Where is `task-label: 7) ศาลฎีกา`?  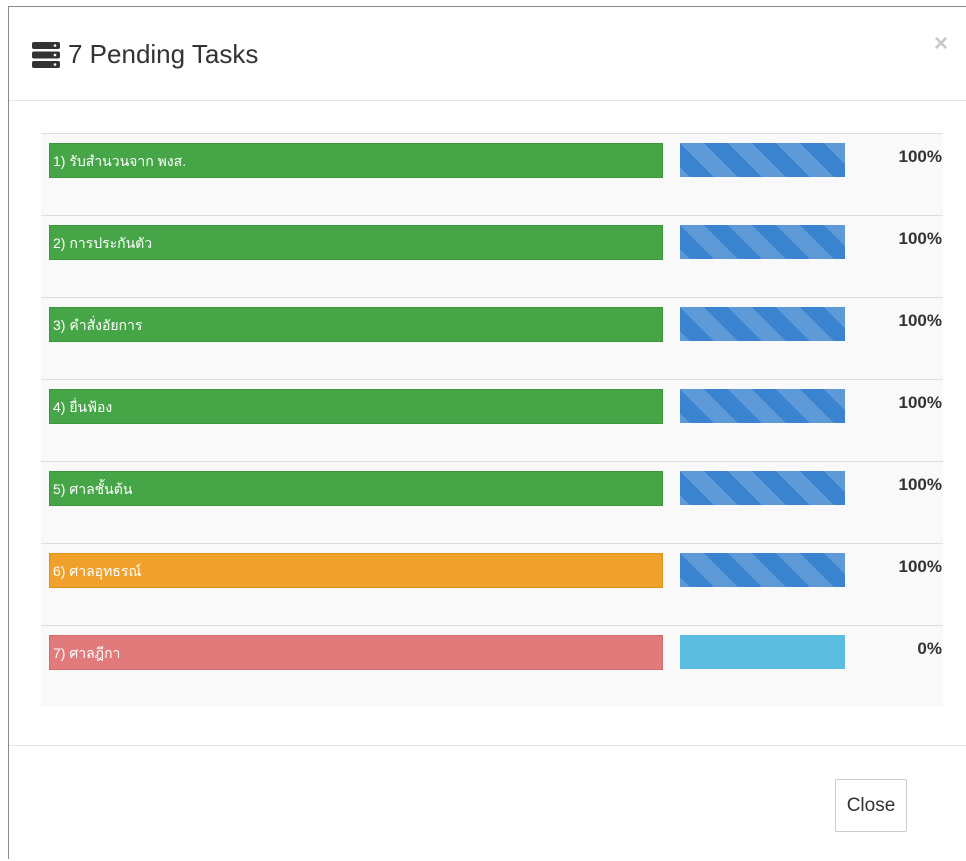
task-label: 7) ศาลฎีกา is located at coordinates (356, 652).